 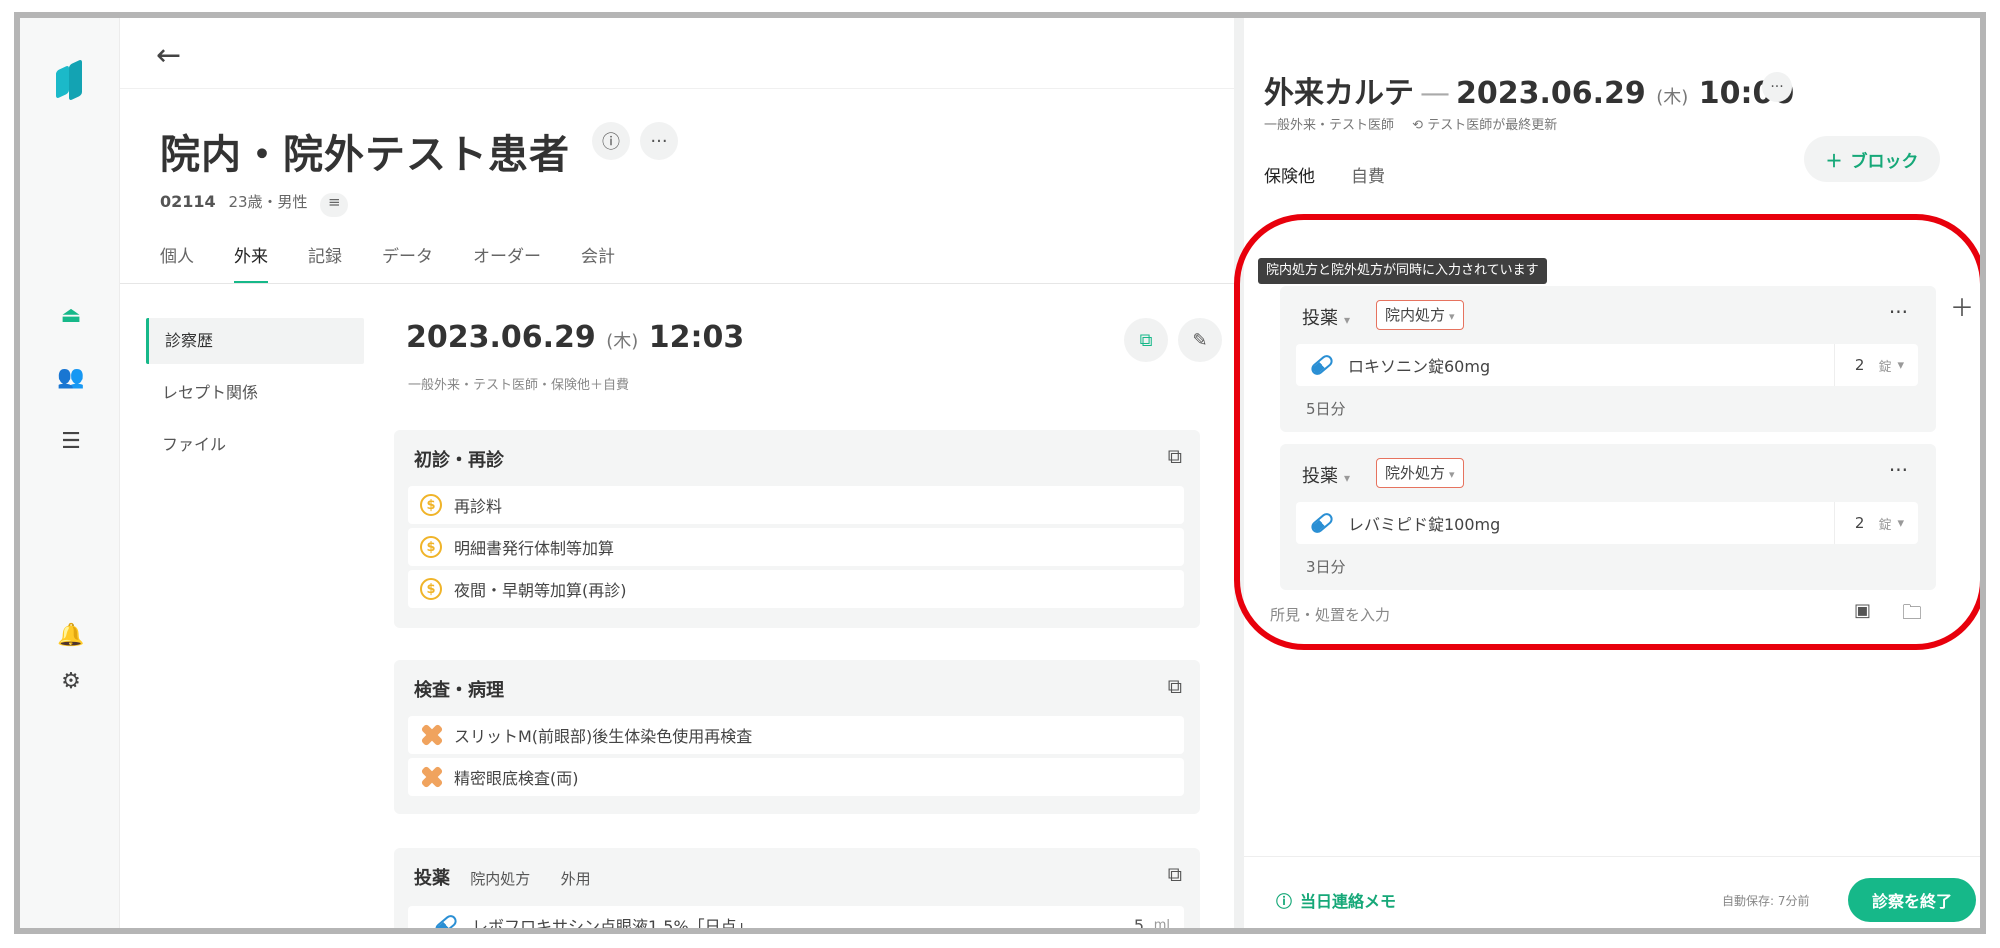 I want to click on patient-tabs: 個人 外来 記録 データ オーダー 会計, so click(x=407, y=263).